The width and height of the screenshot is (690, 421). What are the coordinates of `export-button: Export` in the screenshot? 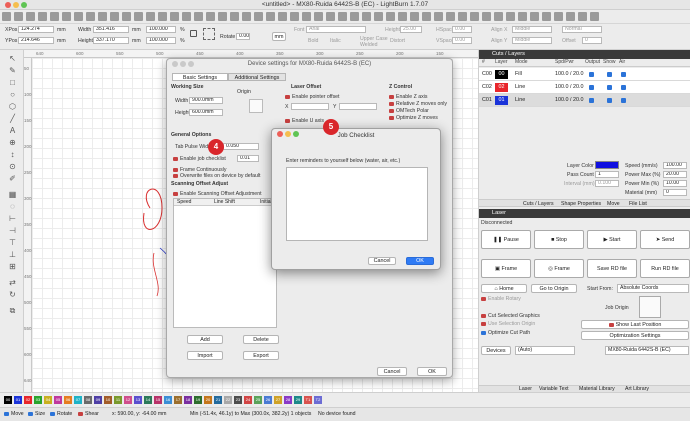 It's located at (261, 355).